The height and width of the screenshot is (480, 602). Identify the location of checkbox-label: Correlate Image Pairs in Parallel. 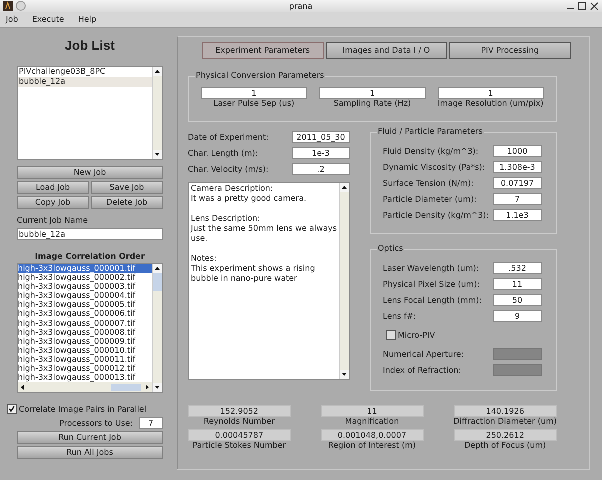
(83, 409).